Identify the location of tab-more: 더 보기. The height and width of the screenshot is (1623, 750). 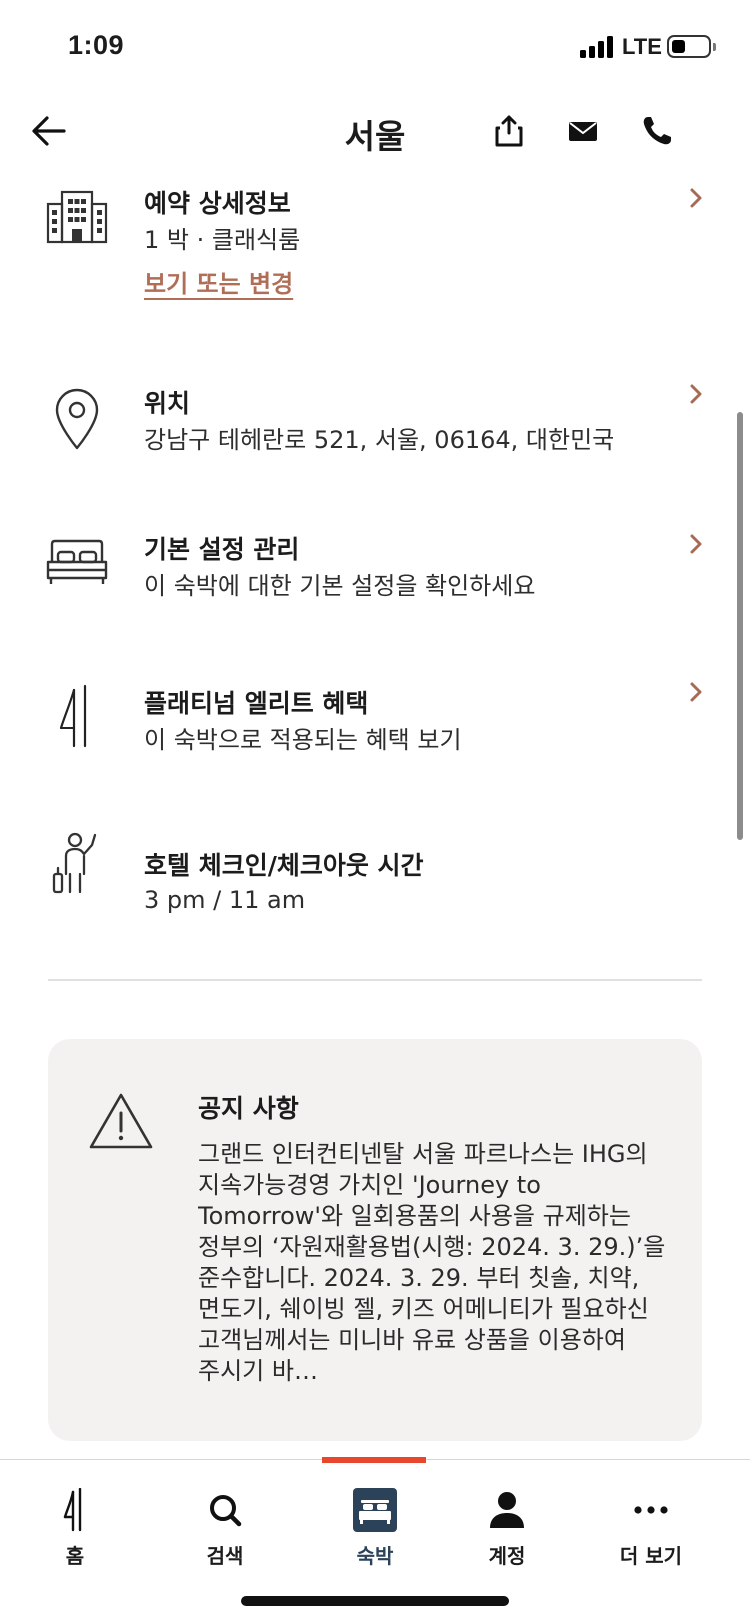
(651, 1515).